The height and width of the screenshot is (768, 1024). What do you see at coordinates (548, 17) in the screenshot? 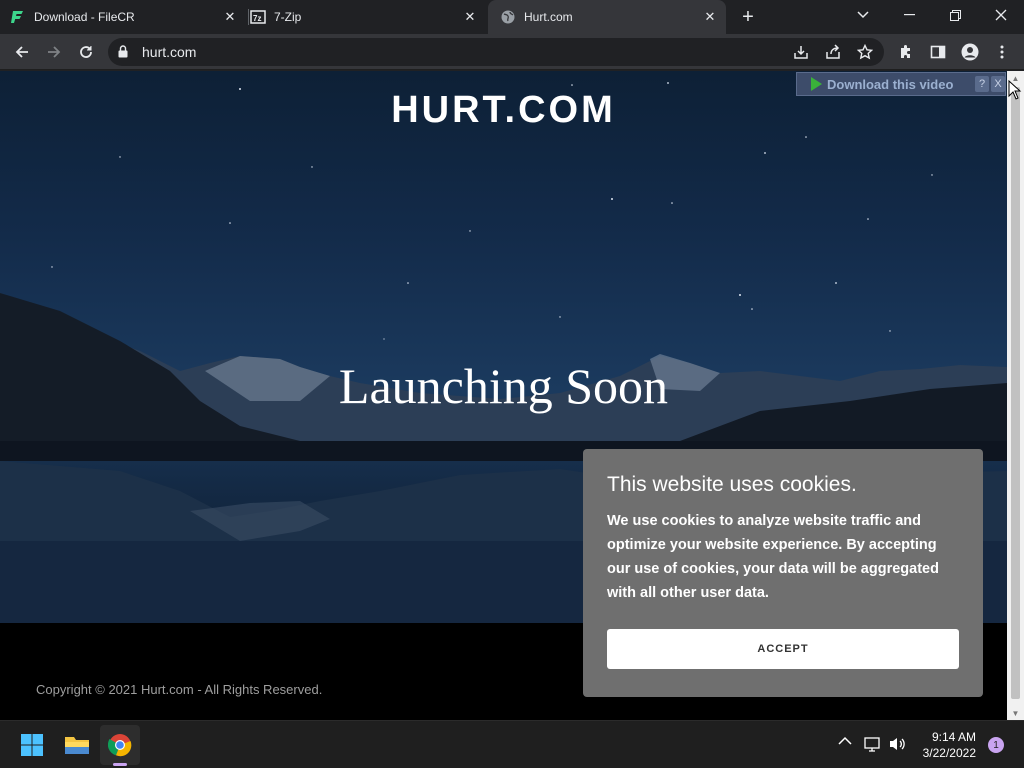
I see `tab-title: Hurt.com` at bounding box center [548, 17].